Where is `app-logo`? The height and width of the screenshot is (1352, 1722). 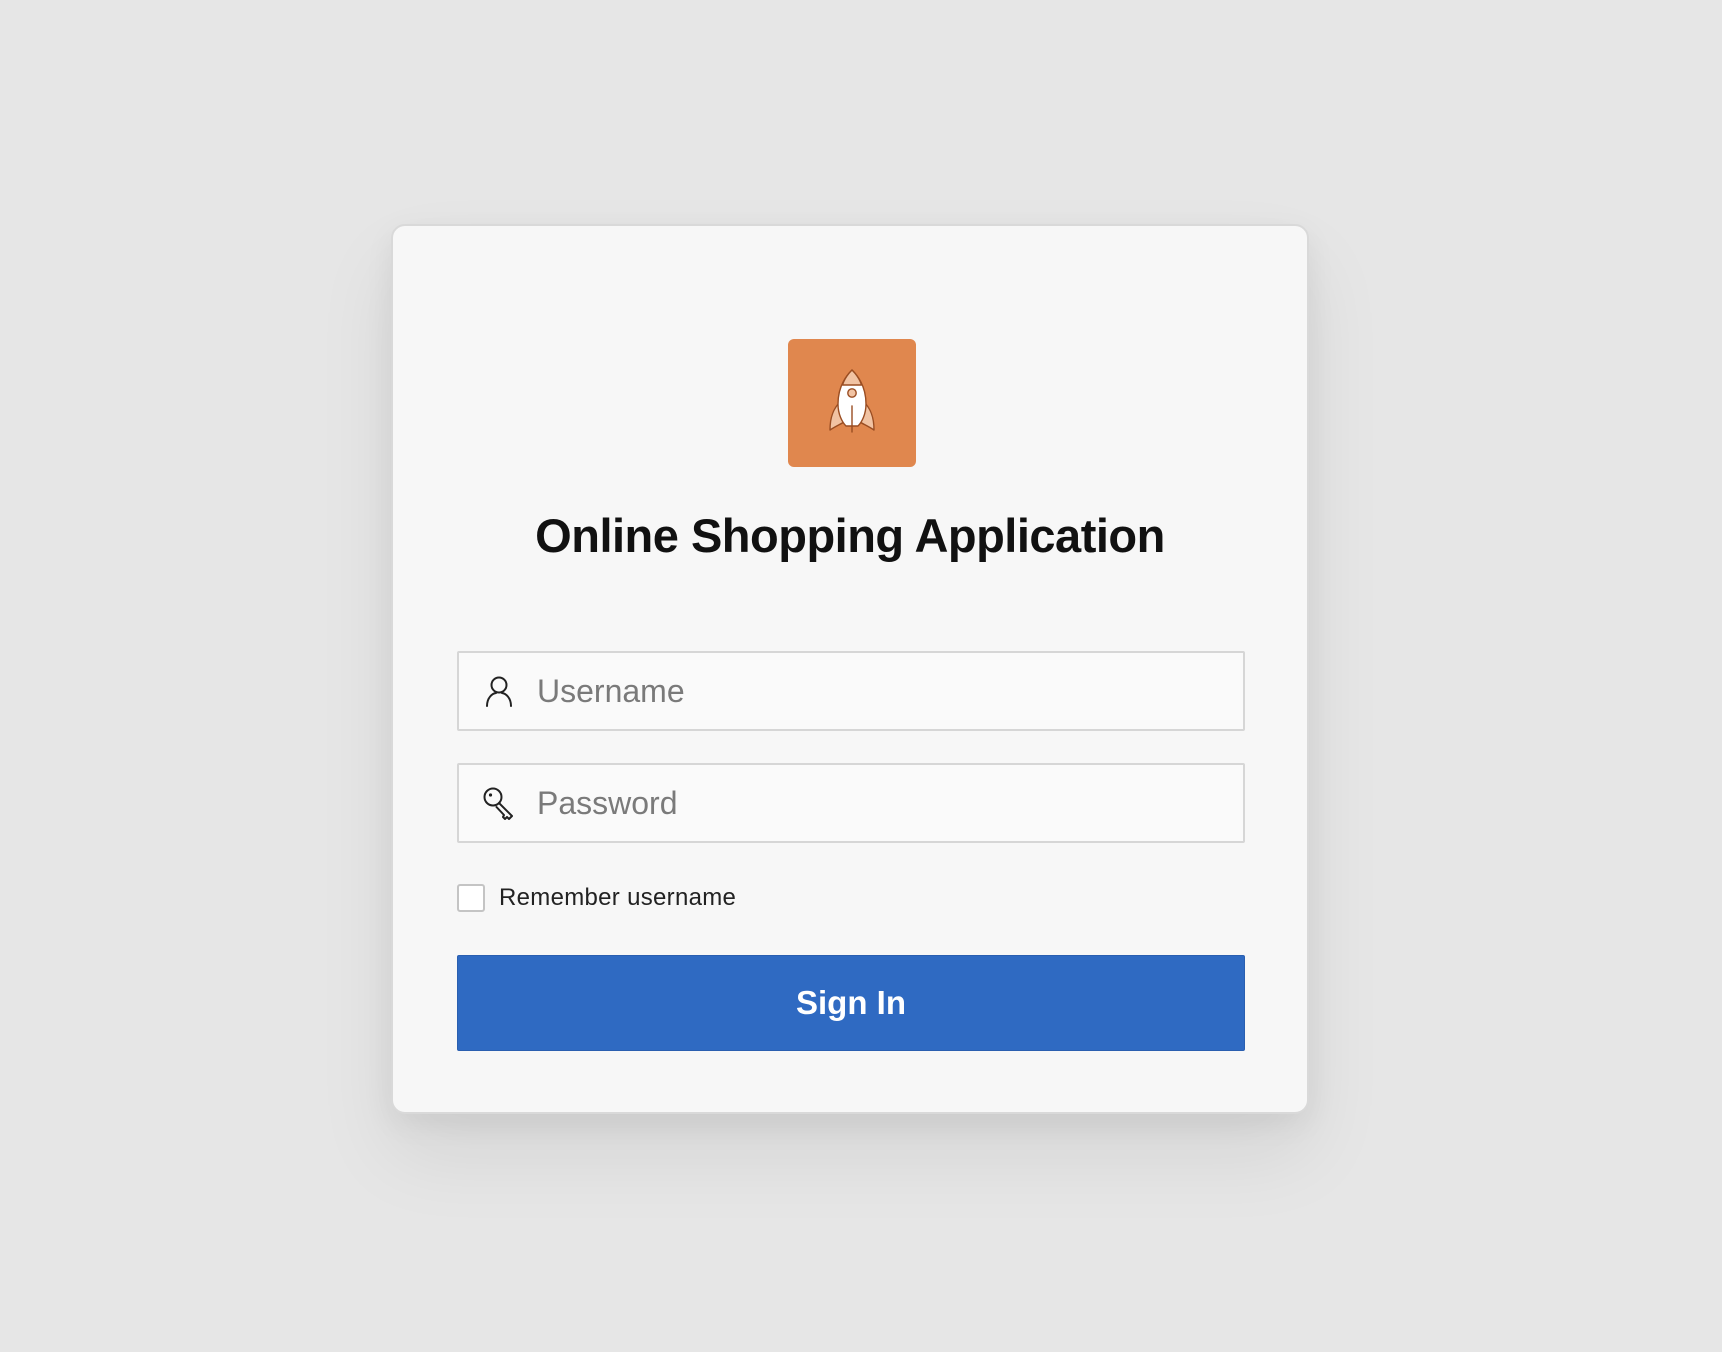
app-logo is located at coordinates (852, 403).